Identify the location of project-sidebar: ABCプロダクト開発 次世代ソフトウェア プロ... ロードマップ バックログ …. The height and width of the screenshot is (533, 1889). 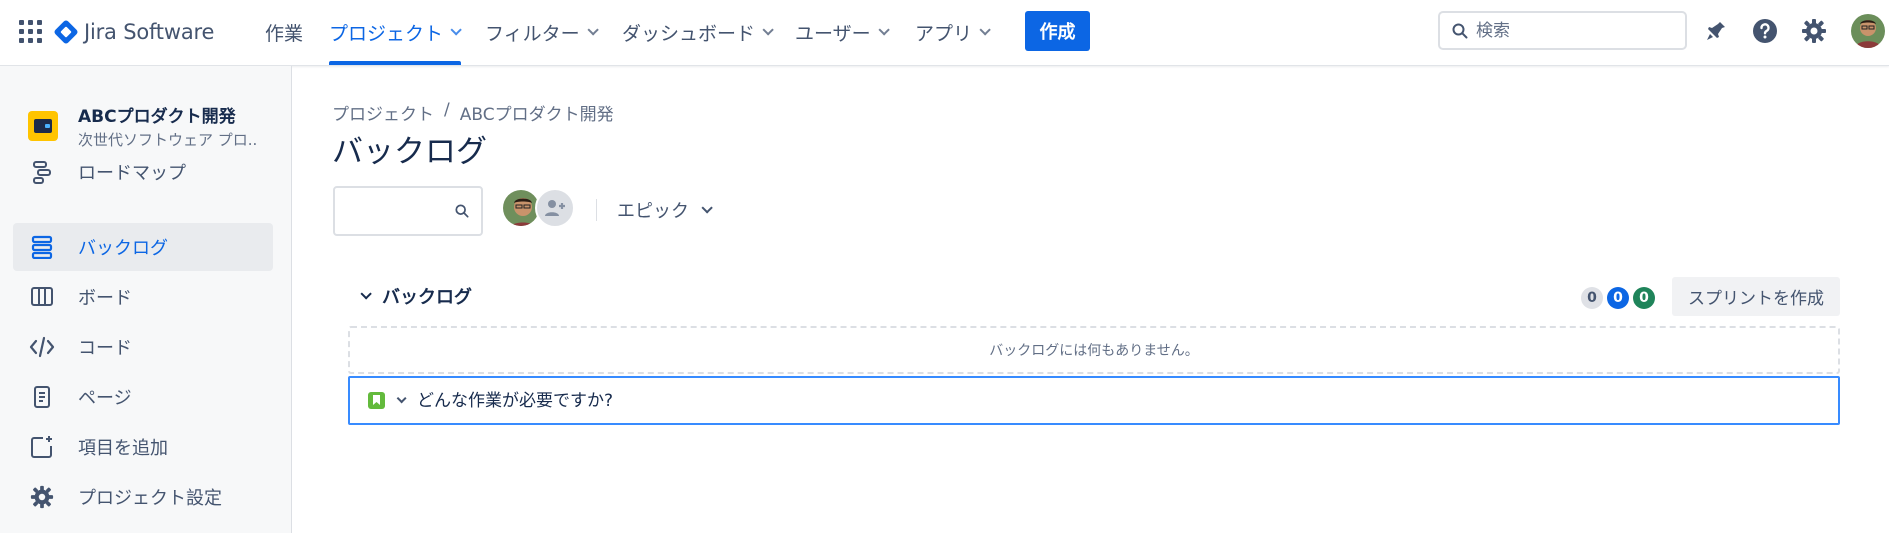
(146, 299).